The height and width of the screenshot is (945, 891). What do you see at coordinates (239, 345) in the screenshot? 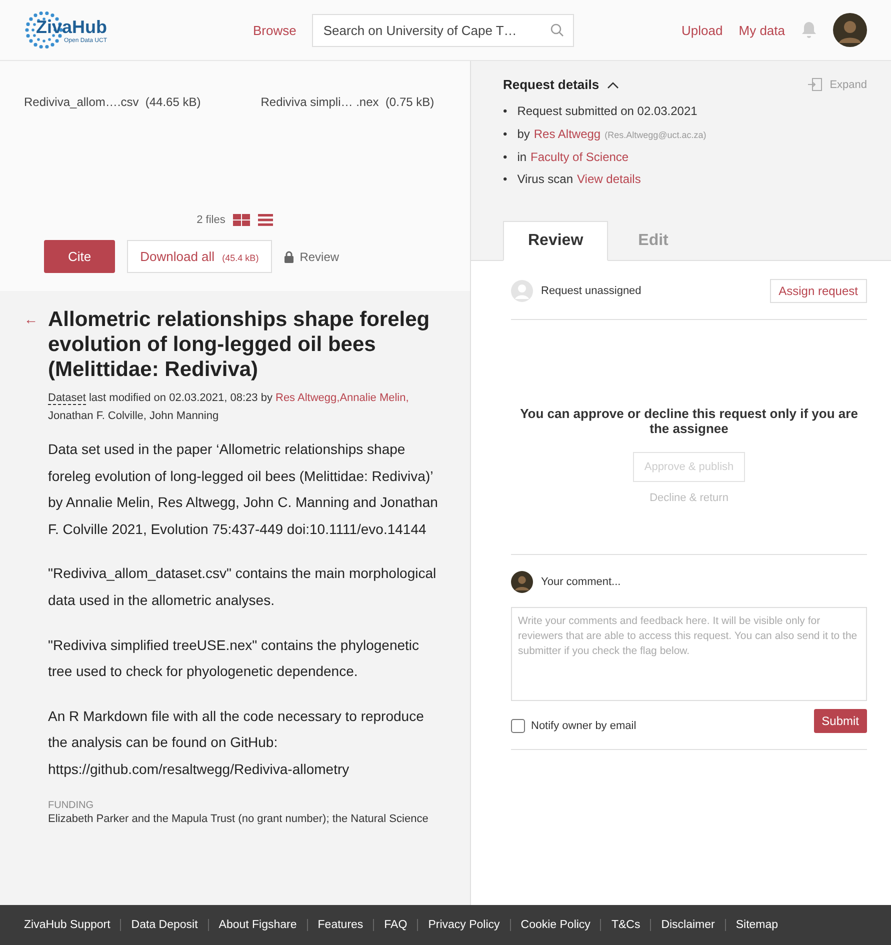
I see `item-title: Allometric relationships shape foreleg evolution of long-legged oil bees (Melittidae: Rediviva)` at bounding box center [239, 345].